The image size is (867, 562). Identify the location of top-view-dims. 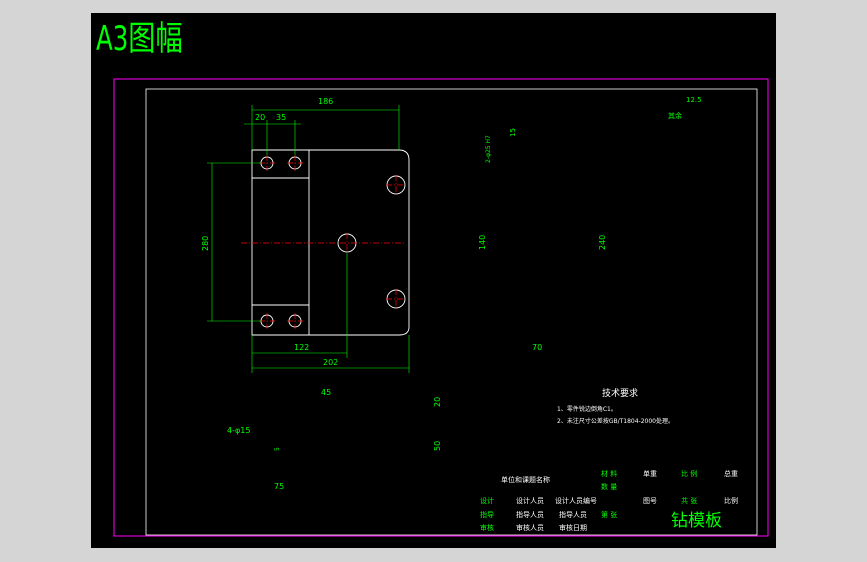
(308, 239).